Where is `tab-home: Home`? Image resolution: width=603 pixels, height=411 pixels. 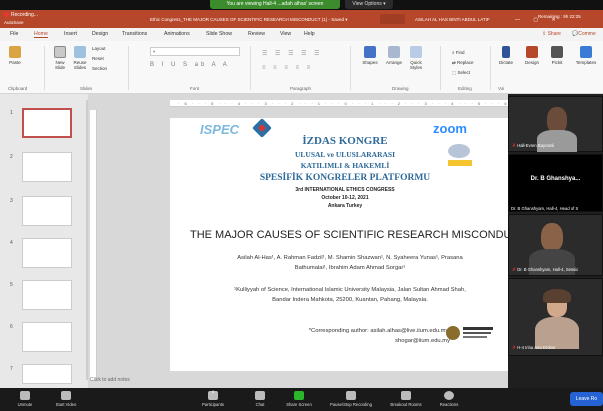
tab-home: Home is located at coordinates (41, 34).